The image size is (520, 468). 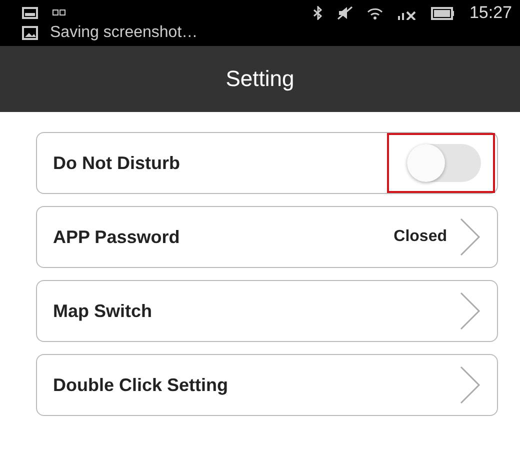 What do you see at coordinates (267, 311) in the screenshot?
I see `settings-row: Map Switch` at bounding box center [267, 311].